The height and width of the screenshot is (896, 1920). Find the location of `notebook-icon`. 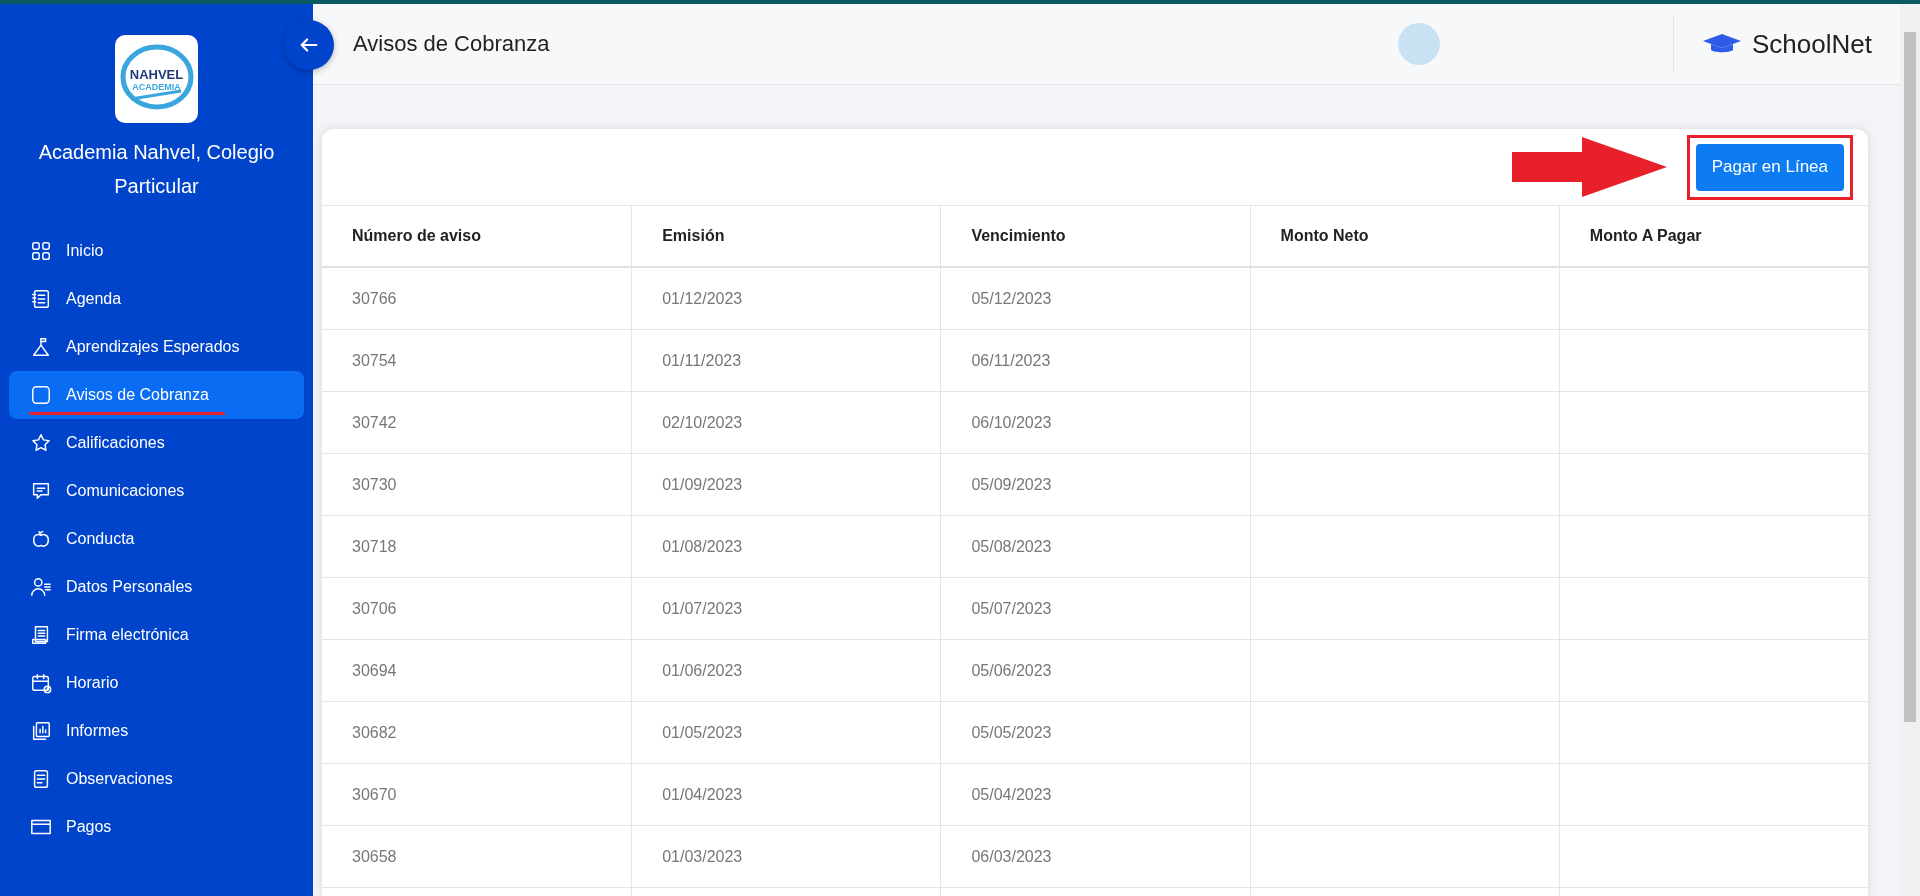

notebook-icon is located at coordinates (41, 299).